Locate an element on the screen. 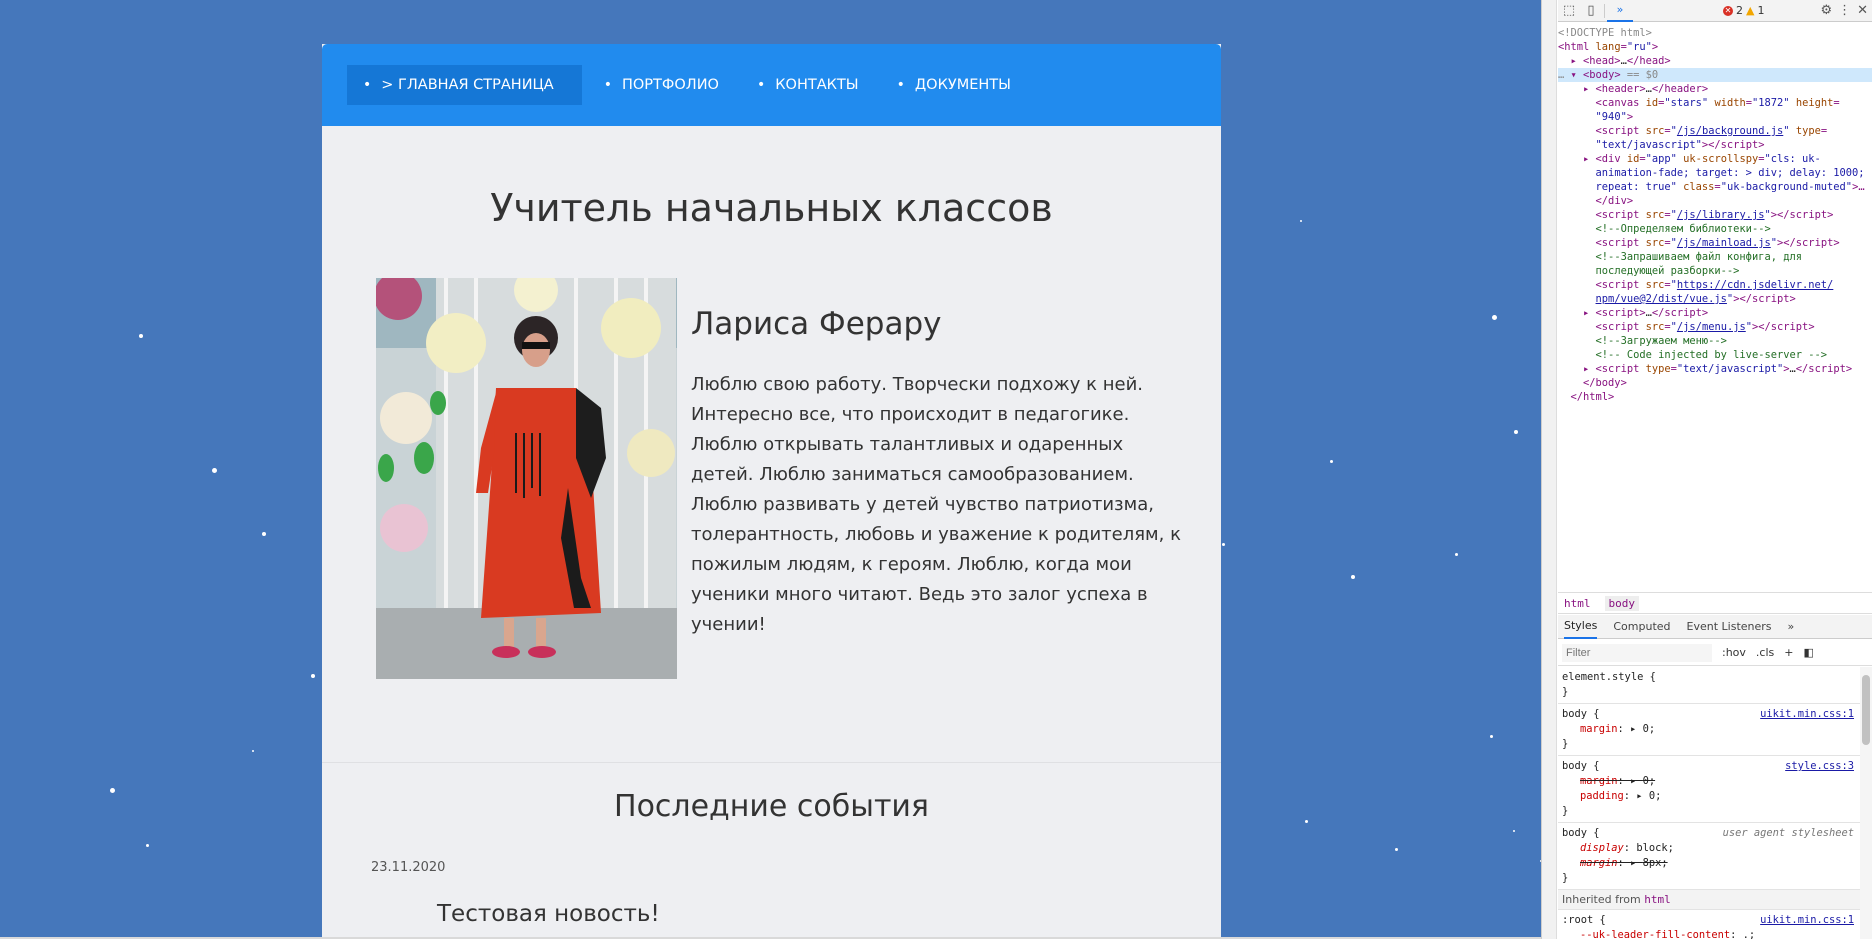 The height and width of the screenshot is (939, 1872). event-date: 23.11.2020 is located at coordinates (408, 867).